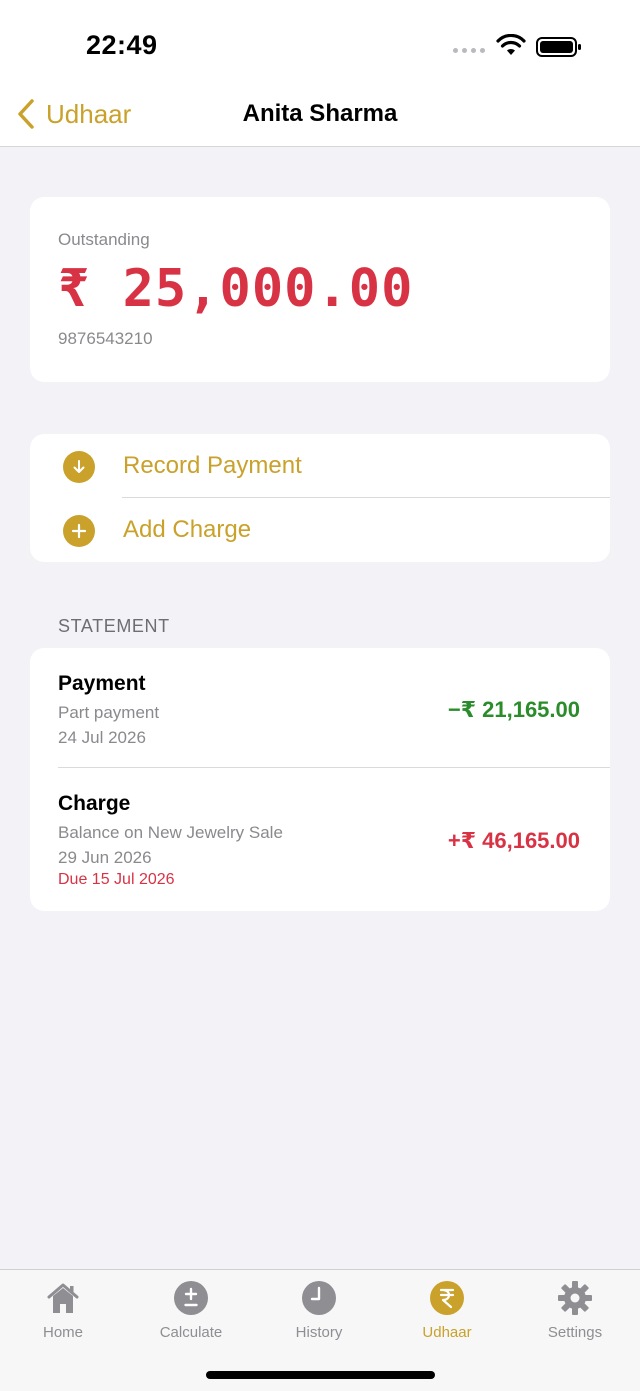 The width and height of the screenshot is (640, 1391). What do you see at coordinates (114, 626) in the screenshot?
I see `statement-section-title: STATEMENT` at bounding box center [114, 626].